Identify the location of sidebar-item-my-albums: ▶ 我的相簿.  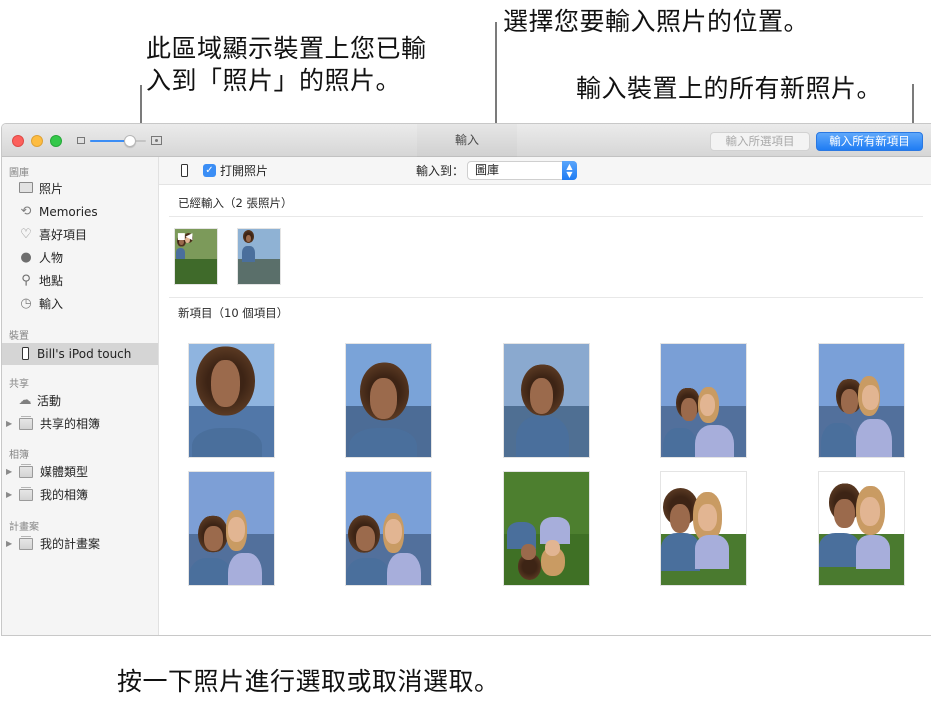
(80, 495).